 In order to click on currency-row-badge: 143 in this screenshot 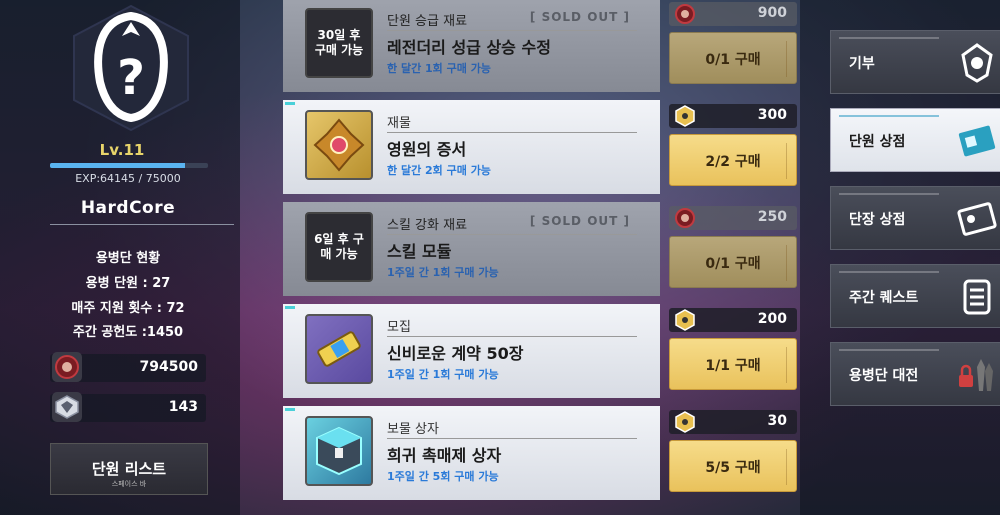, I will do `click(128, 407)`.